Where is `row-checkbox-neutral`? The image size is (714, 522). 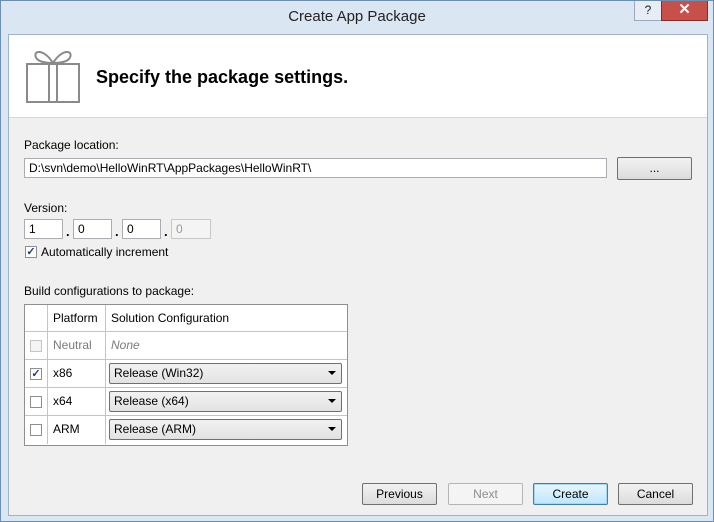
row-checkbox-neutral is located at coordinates (36, 346).